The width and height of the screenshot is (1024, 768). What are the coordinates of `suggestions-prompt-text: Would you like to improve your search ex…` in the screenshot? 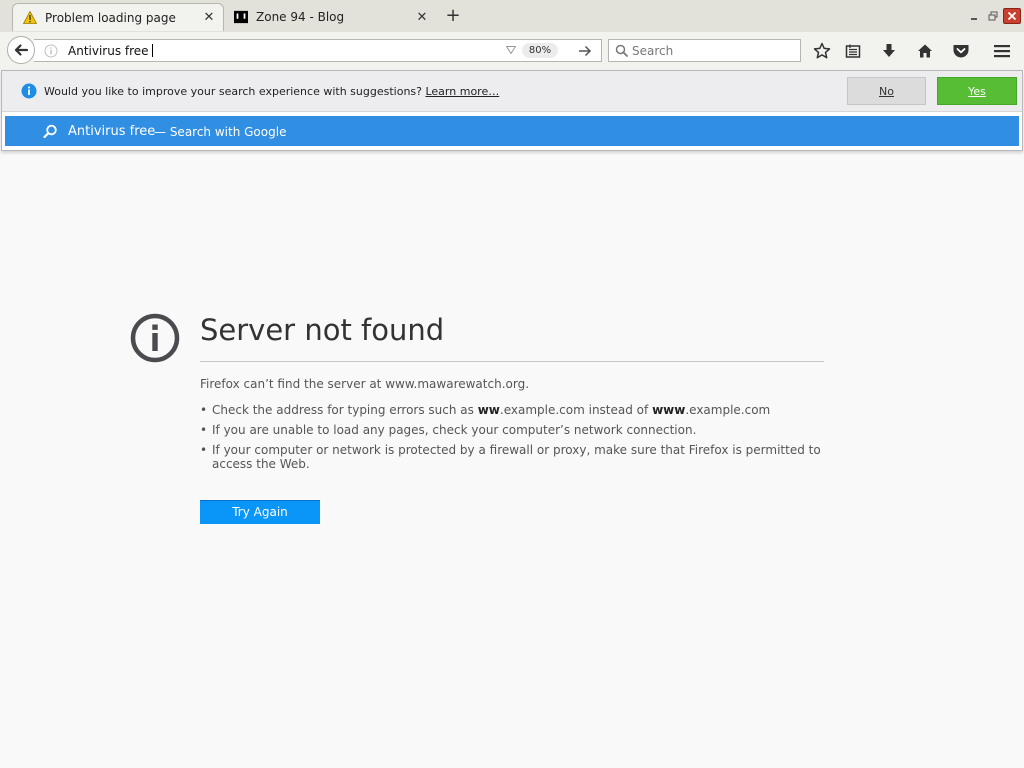 It's located at (233, 91).